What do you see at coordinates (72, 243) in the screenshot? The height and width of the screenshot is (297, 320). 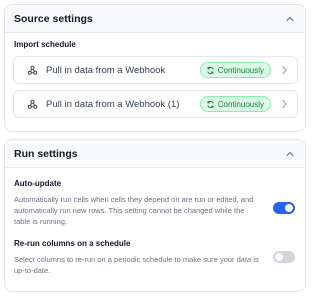 I see `rerun-title: Re-run columns on a schedule` at bounding box center [72, 243].